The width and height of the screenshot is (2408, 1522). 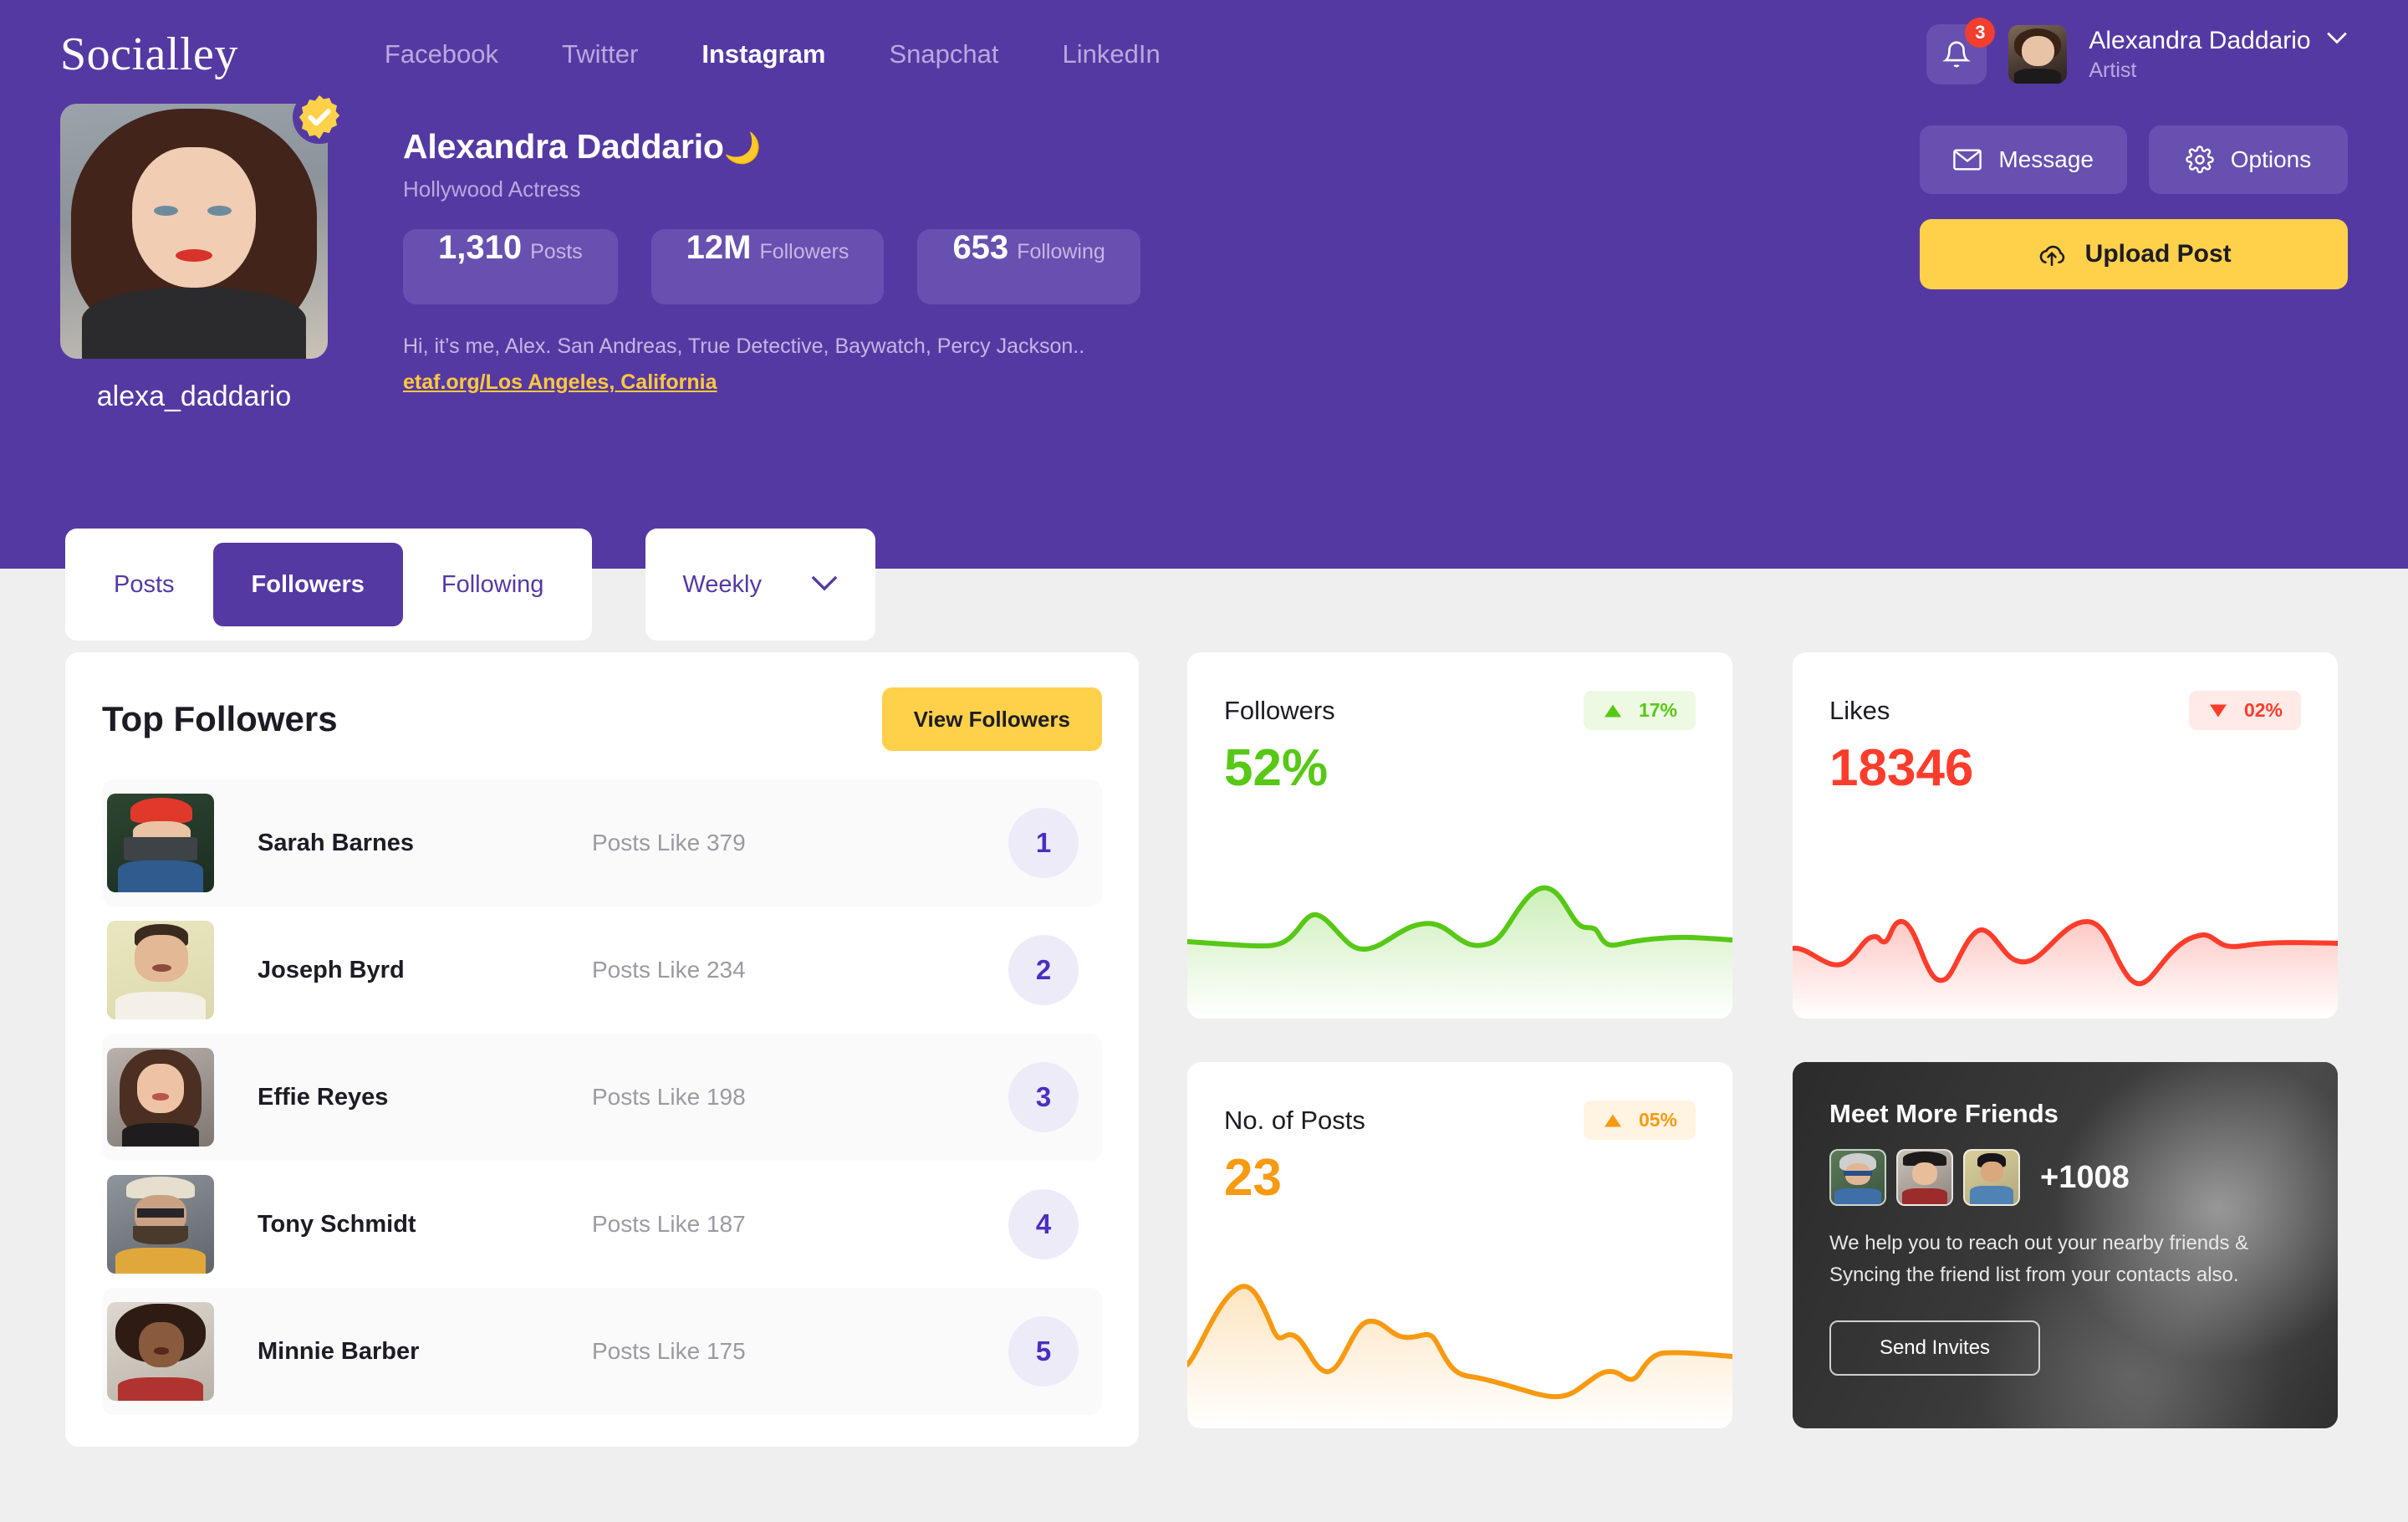 I want to click on stat-followers-value: 12M, so click(x=719, y=248).